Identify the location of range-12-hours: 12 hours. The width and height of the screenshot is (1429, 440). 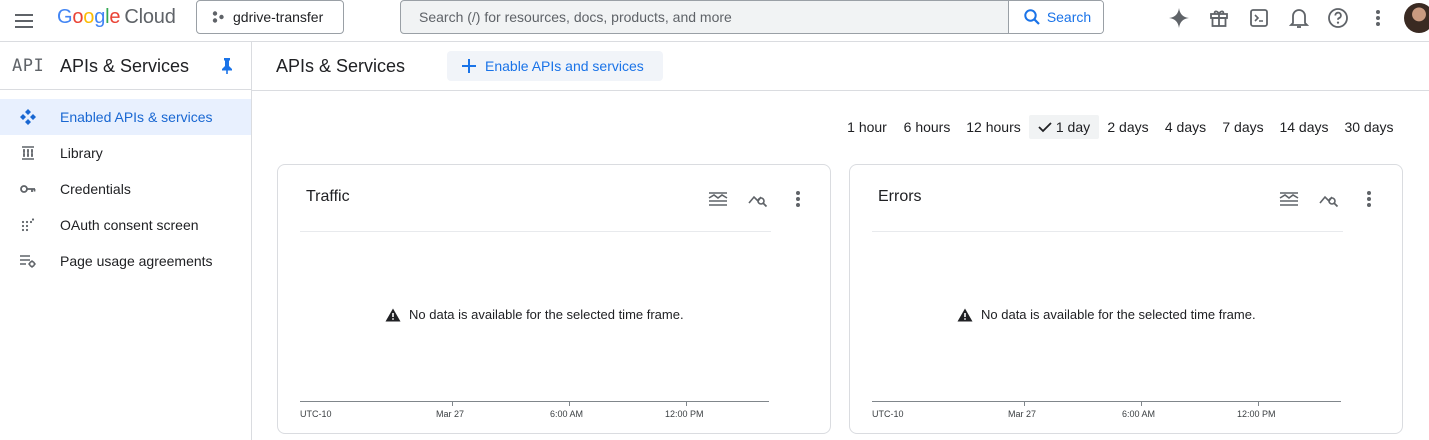
(993, 127).